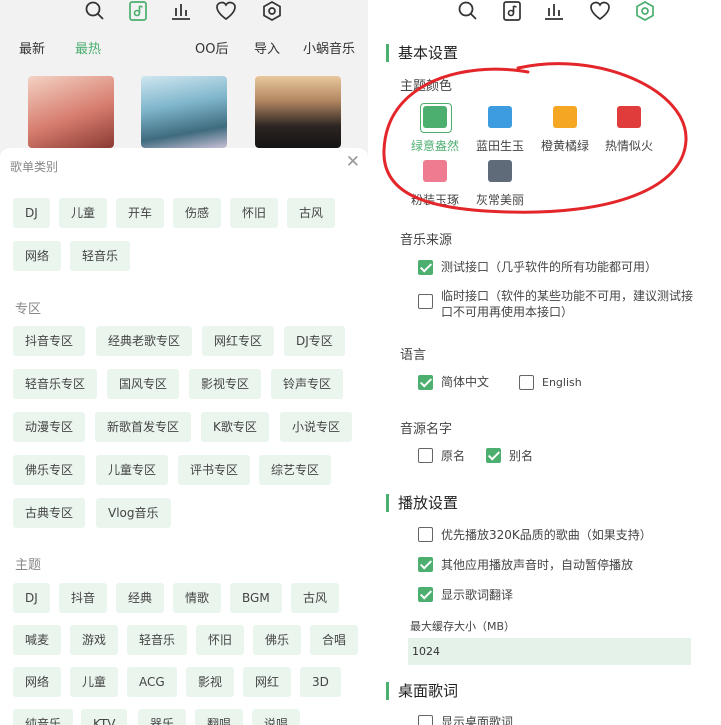 The width and height of the screenshot is (721, 725). Describe the element at coordinates (197, 213) in the screenshot. I see `category-tag: 伤感` at that location.